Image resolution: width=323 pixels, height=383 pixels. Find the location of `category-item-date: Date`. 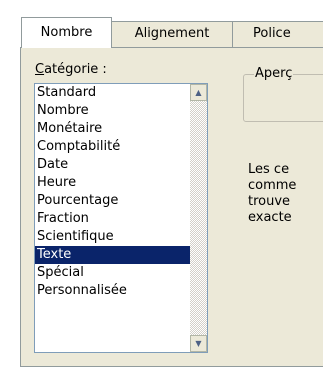

category-item-date: Date is located at coordinates (113, 165).